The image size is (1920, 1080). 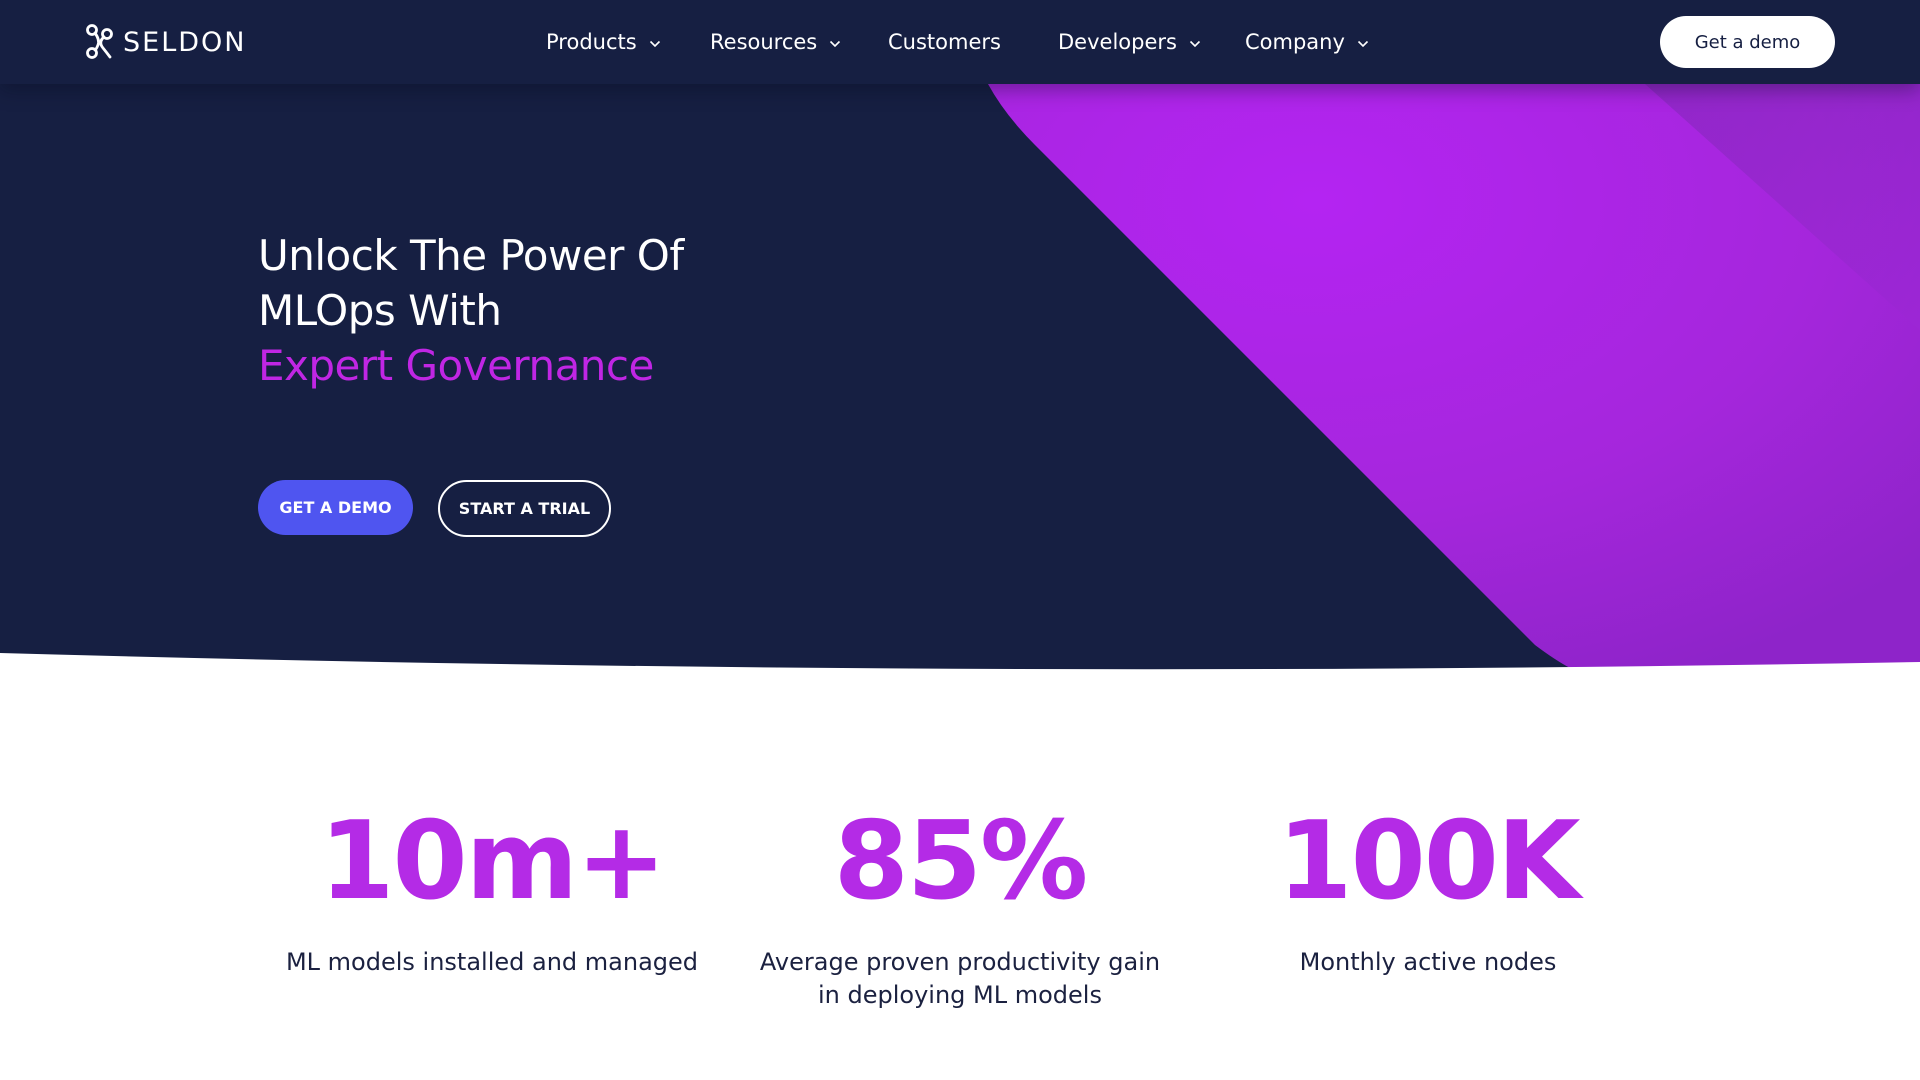 I want to click on stat-label: ML models installed and managed, so click(x=492, y=962).